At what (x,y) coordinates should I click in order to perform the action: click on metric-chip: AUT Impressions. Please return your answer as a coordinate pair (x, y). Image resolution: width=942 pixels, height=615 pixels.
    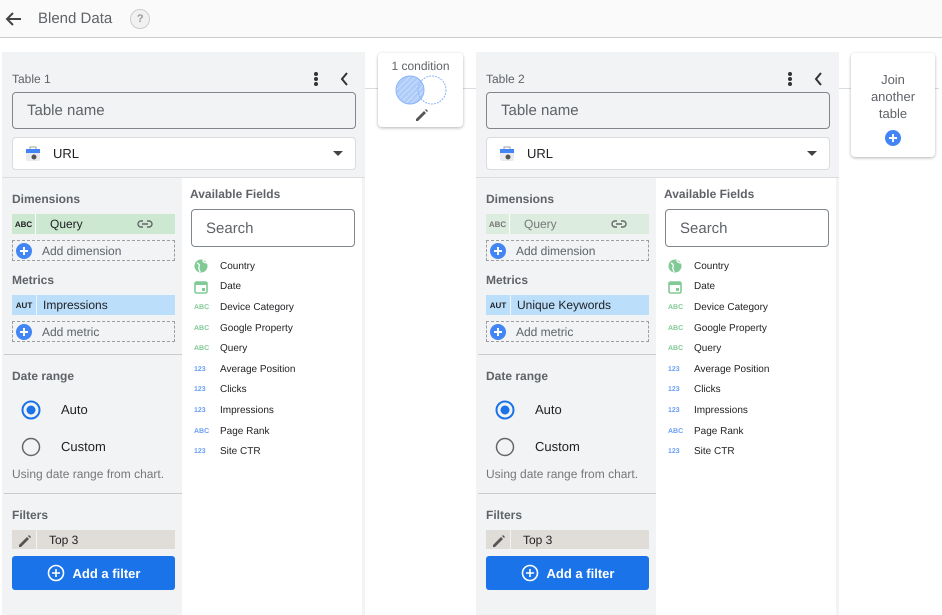
    Looking at the image, I should click on (93, 305).